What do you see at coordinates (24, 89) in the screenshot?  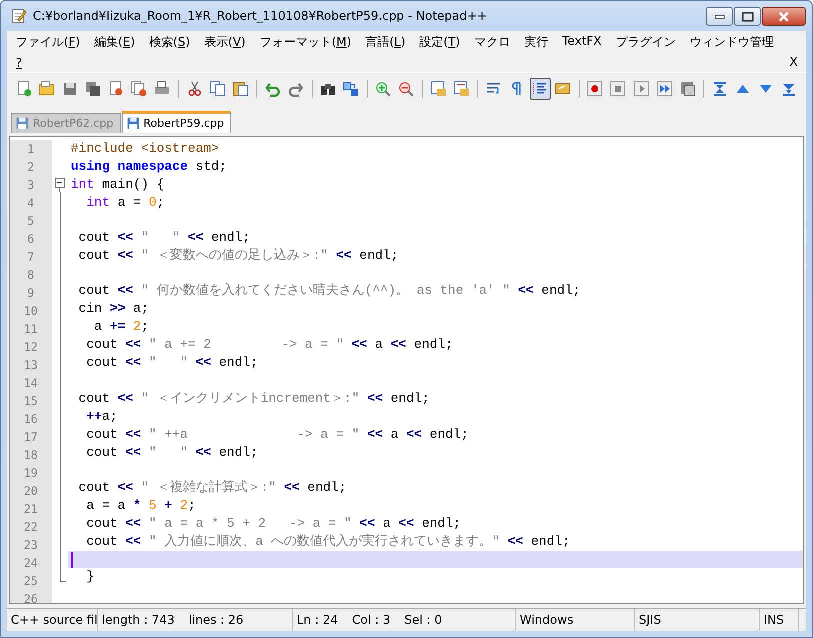 I see `new-icon` at bounding box center [24, 89].